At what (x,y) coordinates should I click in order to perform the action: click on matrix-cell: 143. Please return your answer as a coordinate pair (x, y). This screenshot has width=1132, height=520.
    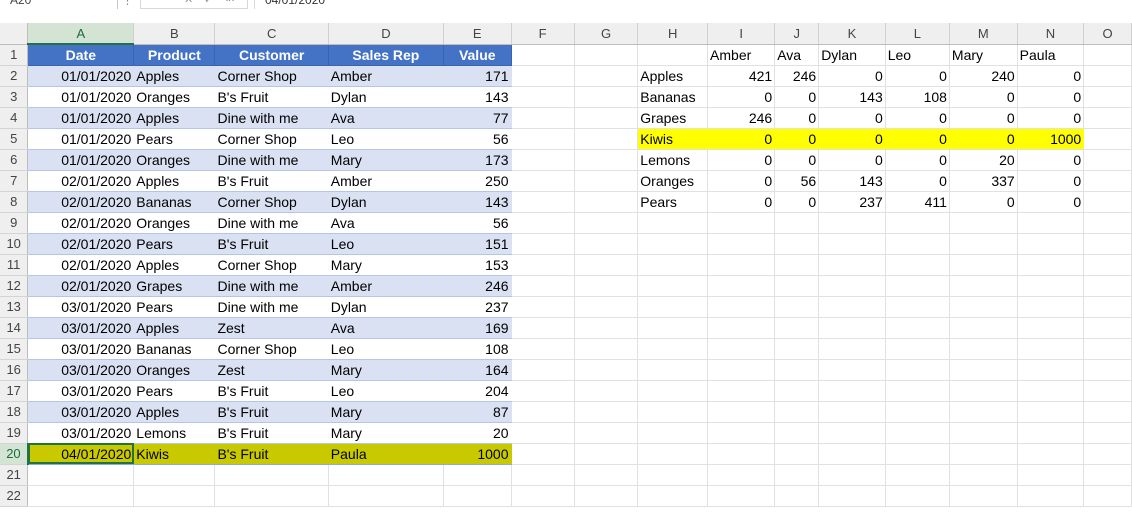
    Looking at the image, I should click on (852, 181).